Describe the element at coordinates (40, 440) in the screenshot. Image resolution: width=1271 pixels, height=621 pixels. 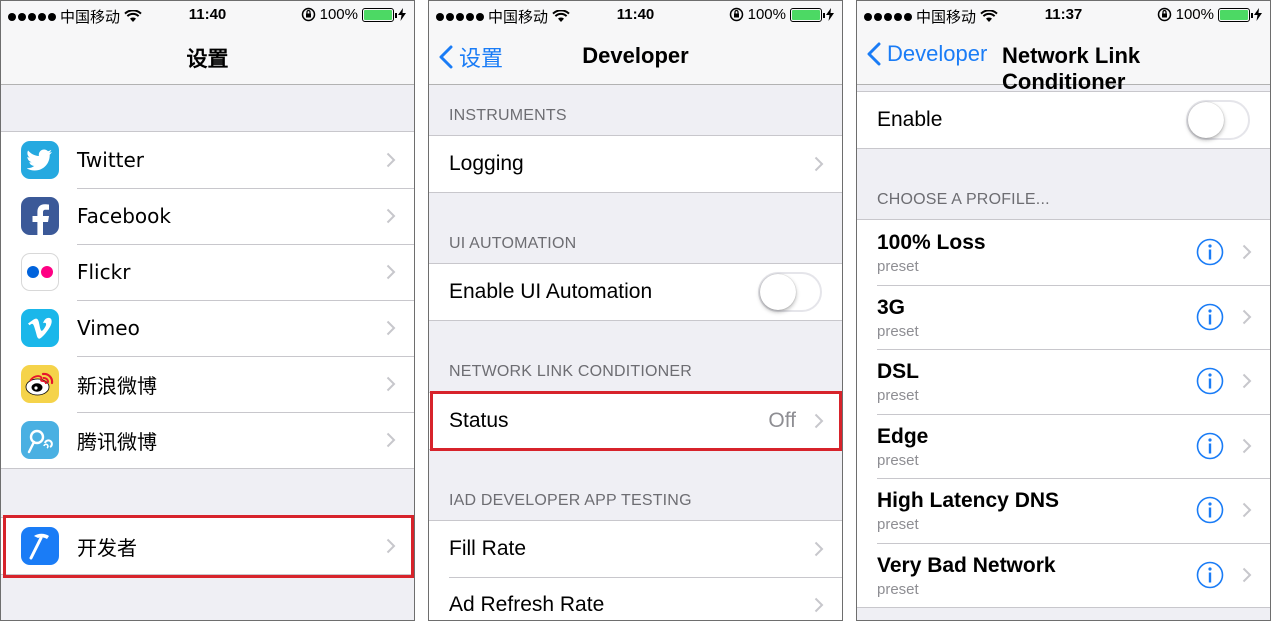
I see `tencent-weibo-icon` at that location.